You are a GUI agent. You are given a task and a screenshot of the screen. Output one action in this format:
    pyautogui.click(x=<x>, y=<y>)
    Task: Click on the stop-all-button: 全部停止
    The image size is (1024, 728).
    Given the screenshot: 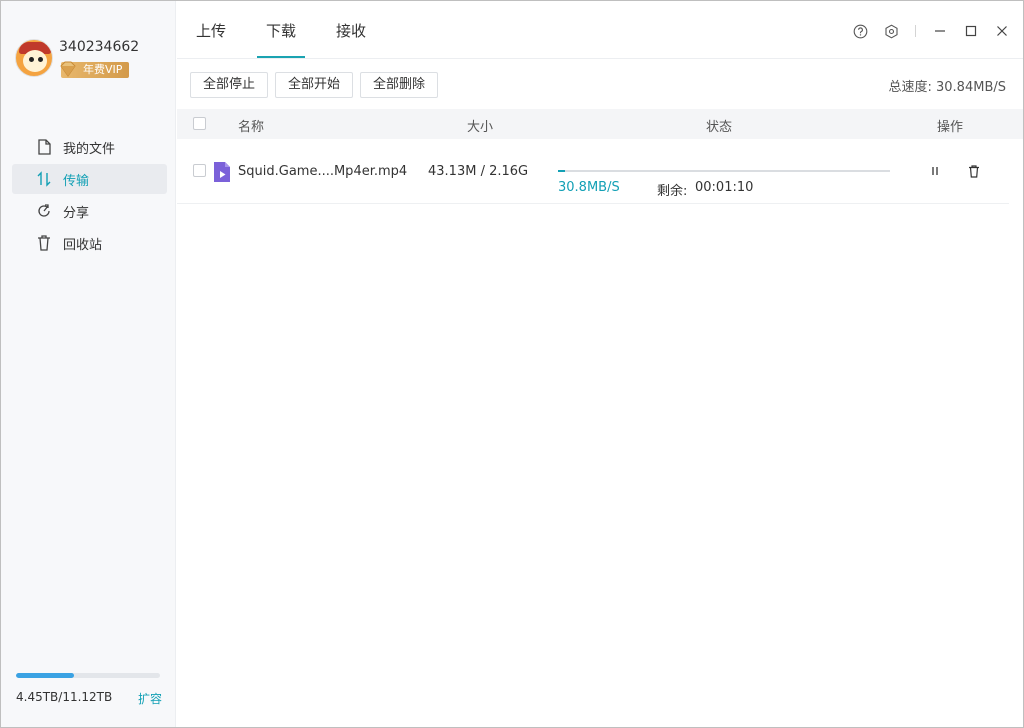 What is the action you would take?
    pyautogui.click(x=229, y=85)
    